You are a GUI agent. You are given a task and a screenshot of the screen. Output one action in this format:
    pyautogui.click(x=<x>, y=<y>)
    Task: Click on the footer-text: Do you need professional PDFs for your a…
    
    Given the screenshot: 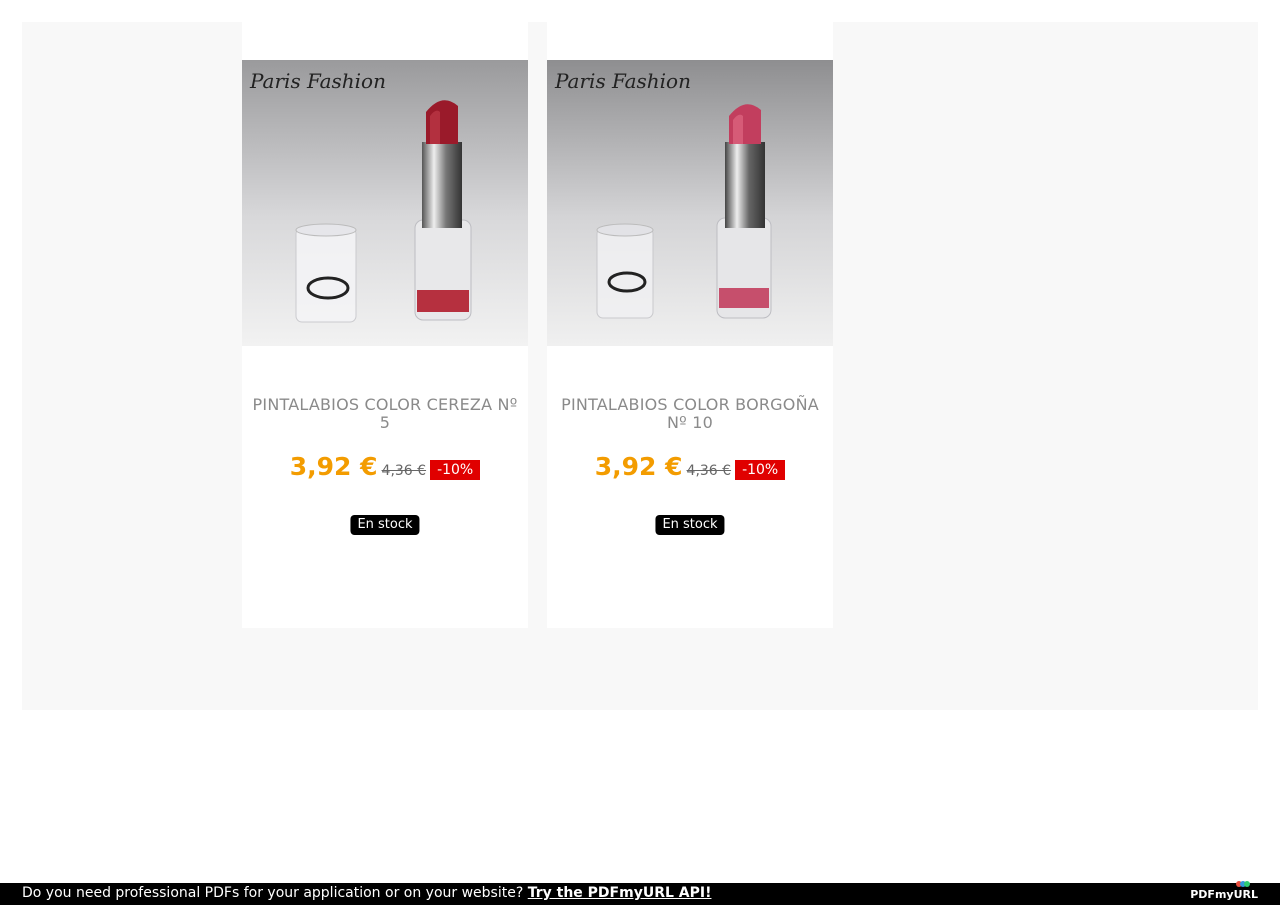 What is the action you would take?
    pyautogui.click(x=273, y=893)
    